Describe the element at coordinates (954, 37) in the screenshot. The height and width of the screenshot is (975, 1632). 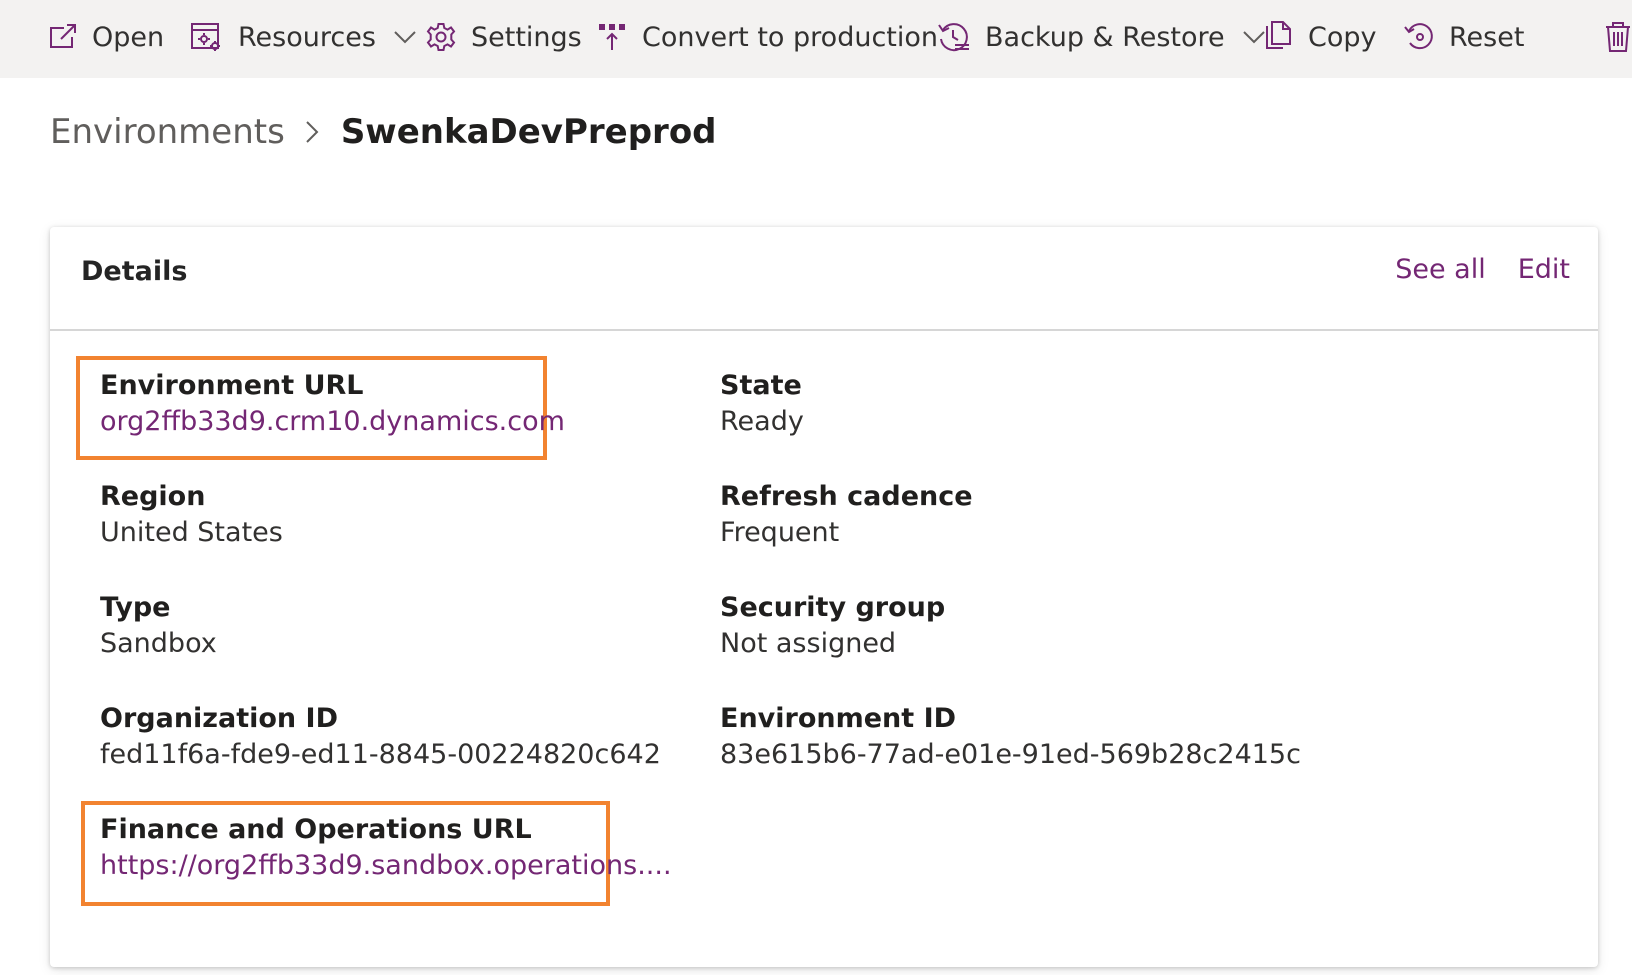
I see `history-icon` at that location.